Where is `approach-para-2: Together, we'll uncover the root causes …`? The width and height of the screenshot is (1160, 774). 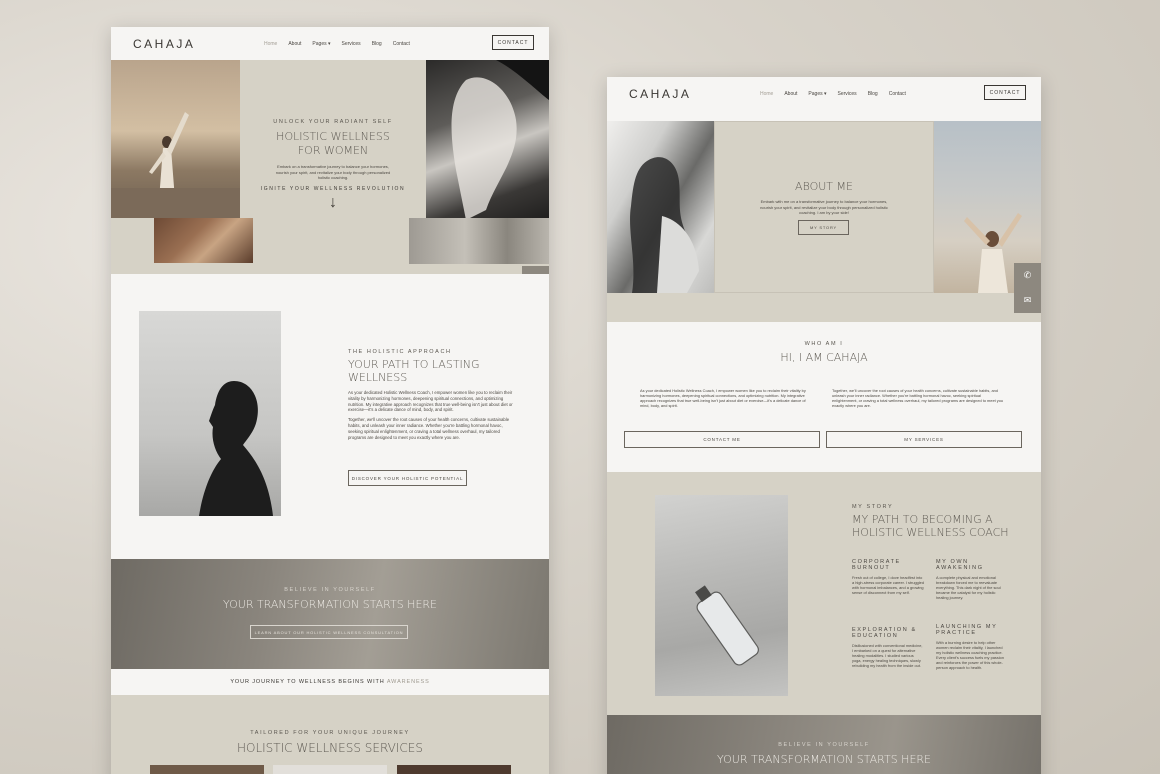
approach-para-2: Together, we'll uncover the root causes … is located at coordinates (429, 428).